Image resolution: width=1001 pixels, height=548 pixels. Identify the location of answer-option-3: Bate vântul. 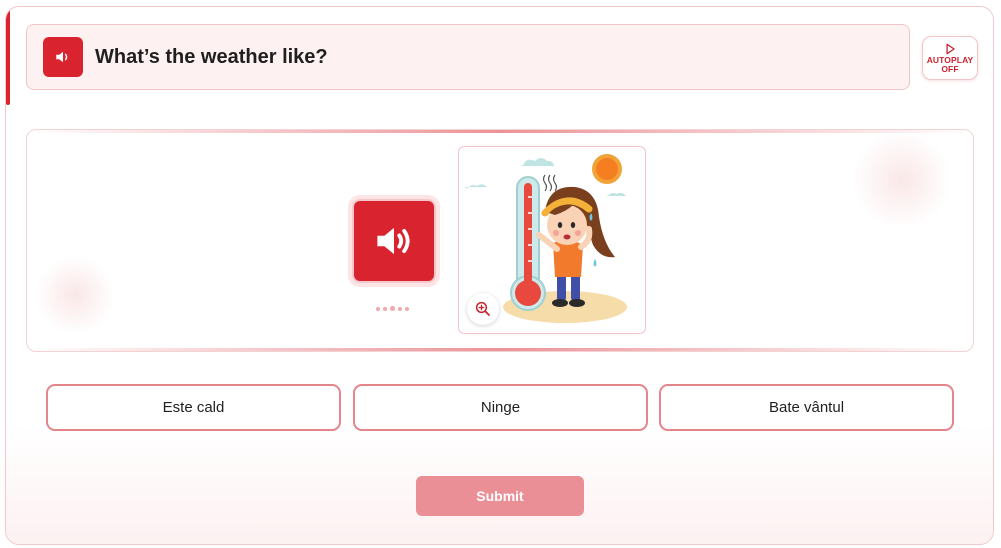
(806, 407).